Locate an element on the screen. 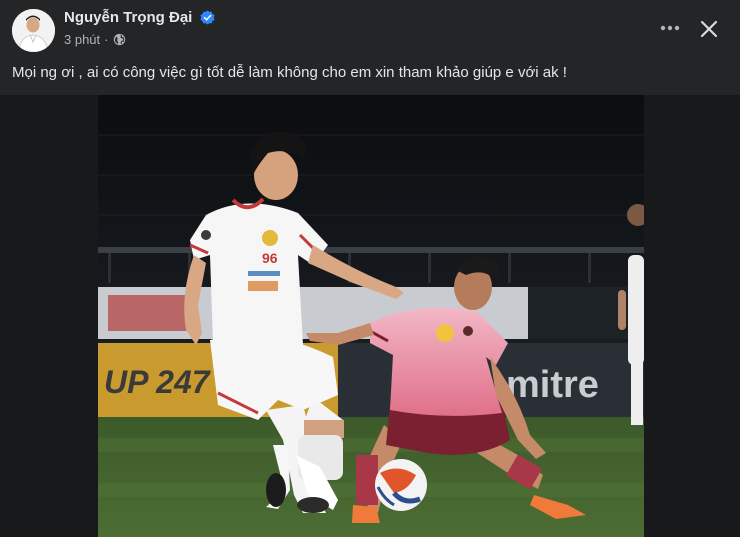 Image resolution: width=740 pixels, height=537 pixels. globe-icon is located at coordinates (119, 39).